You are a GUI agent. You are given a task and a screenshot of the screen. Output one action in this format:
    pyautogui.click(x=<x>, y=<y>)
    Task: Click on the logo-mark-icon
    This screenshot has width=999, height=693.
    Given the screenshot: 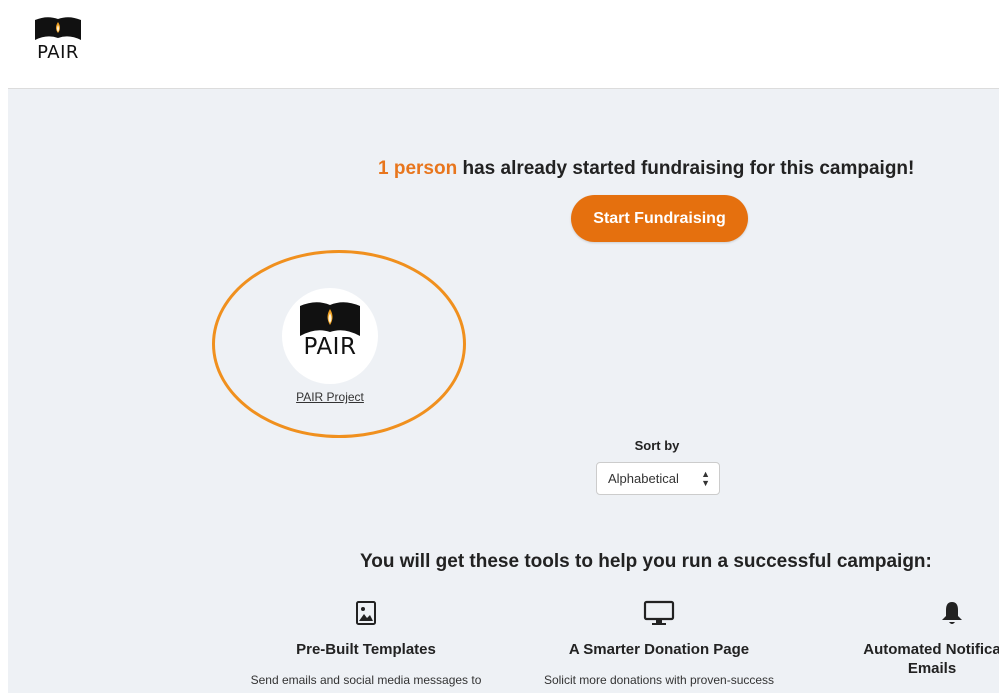 What is the action you would take?
    pyautogui.click(x=58, y=28)
    